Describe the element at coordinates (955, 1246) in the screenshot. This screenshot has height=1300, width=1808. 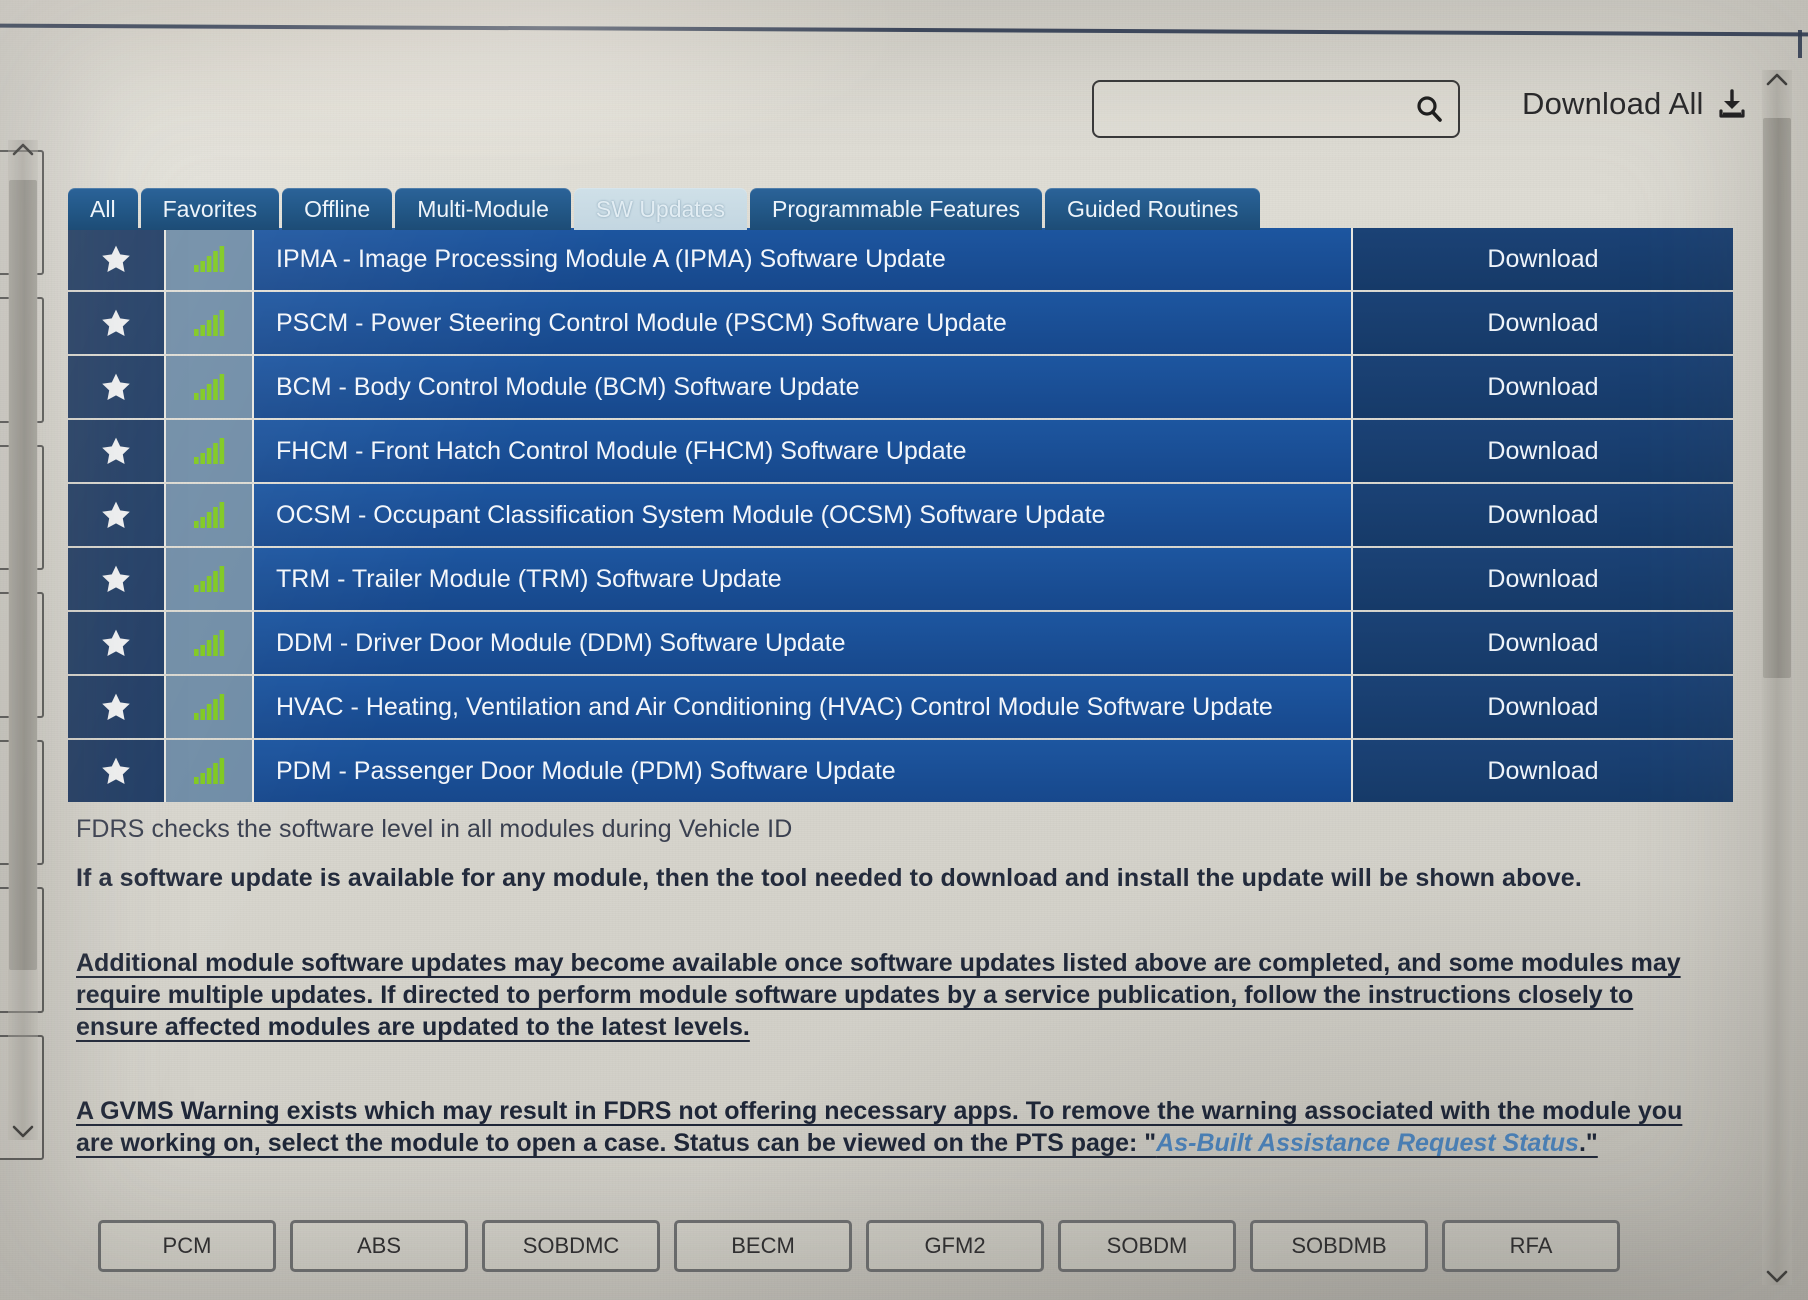
I see `module-button-gfm2: GFM2` at that location.